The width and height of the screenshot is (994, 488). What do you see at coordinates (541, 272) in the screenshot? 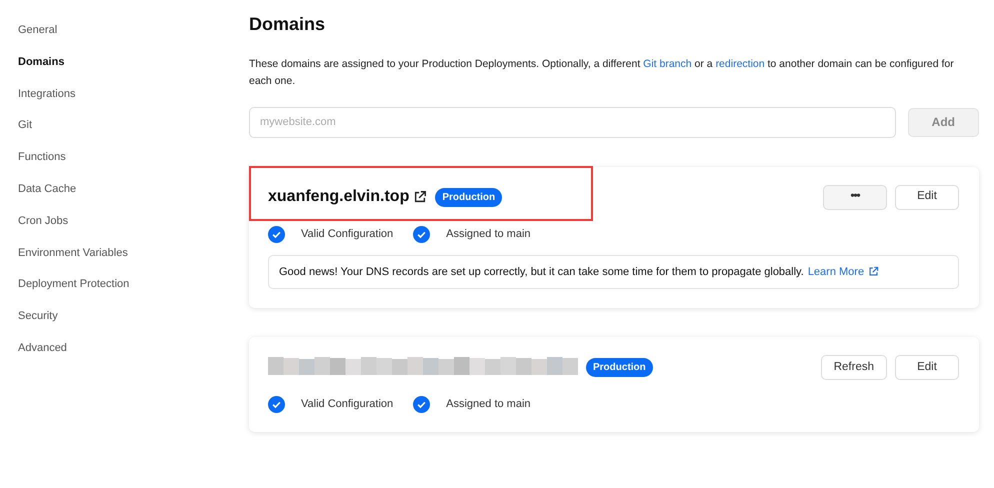
I see `info-text: Good news! Your DNS records are set up correctly, but it can take some time for them to propagate globally.` at bounding box center [541, 272].